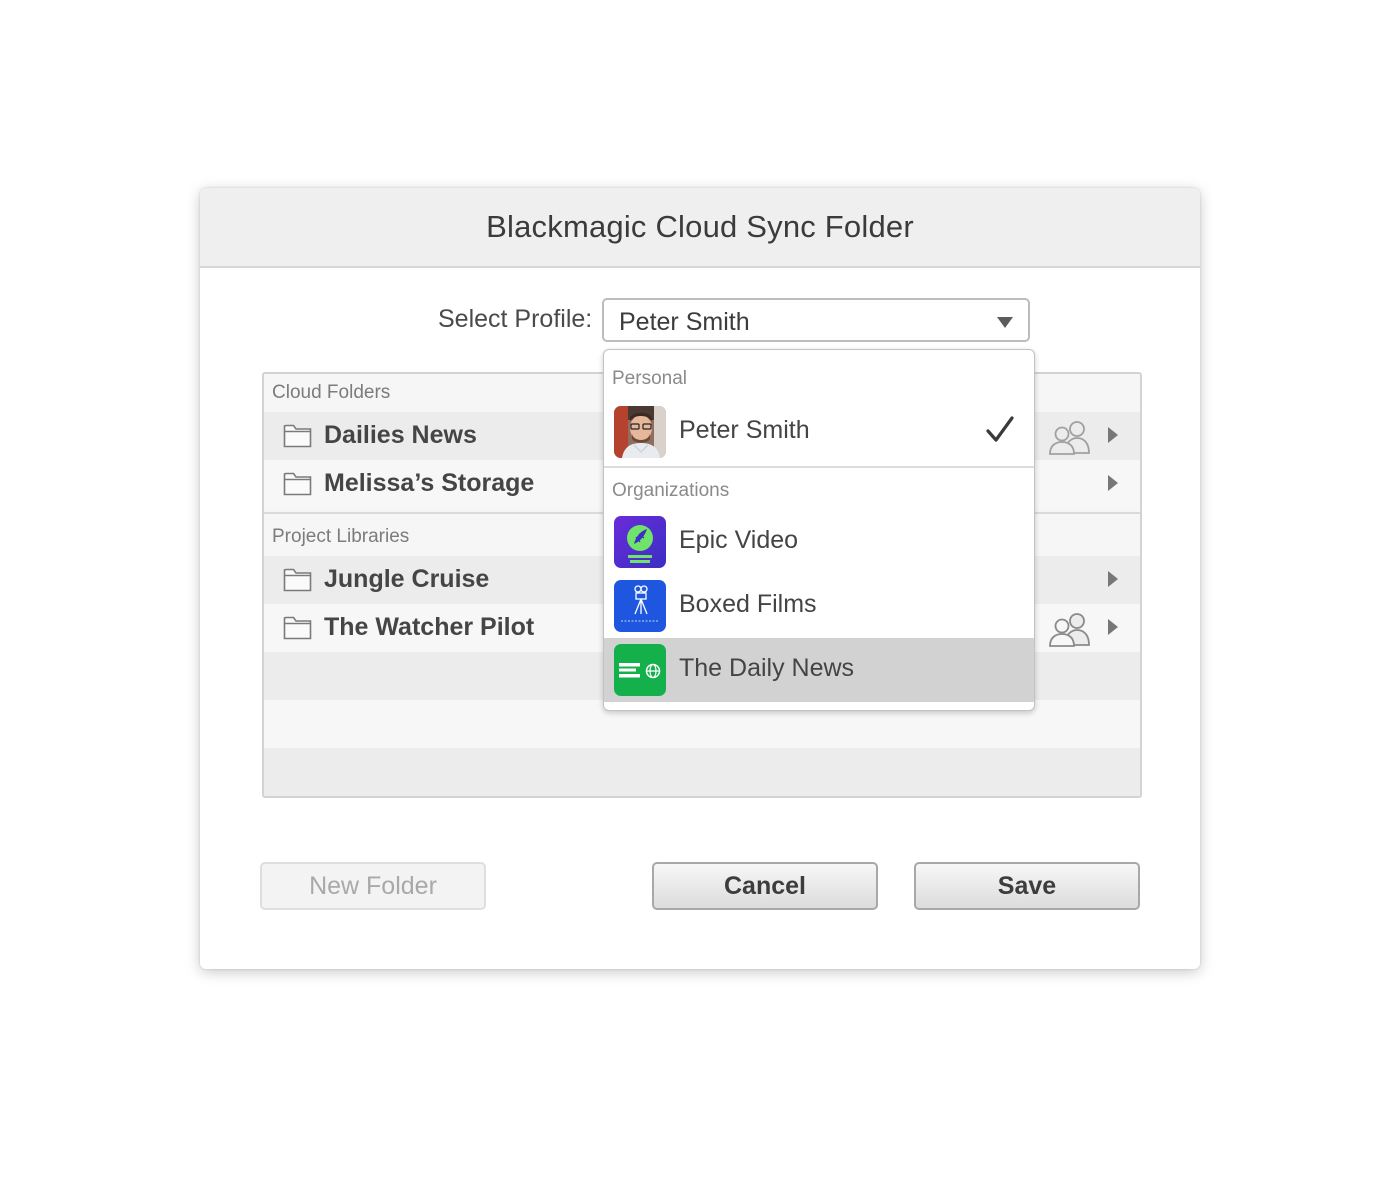  What do you see at coordinates (649, 378) in the screenshot?
I see `personal-group-label: Personal` at bounding box center [649, 378].